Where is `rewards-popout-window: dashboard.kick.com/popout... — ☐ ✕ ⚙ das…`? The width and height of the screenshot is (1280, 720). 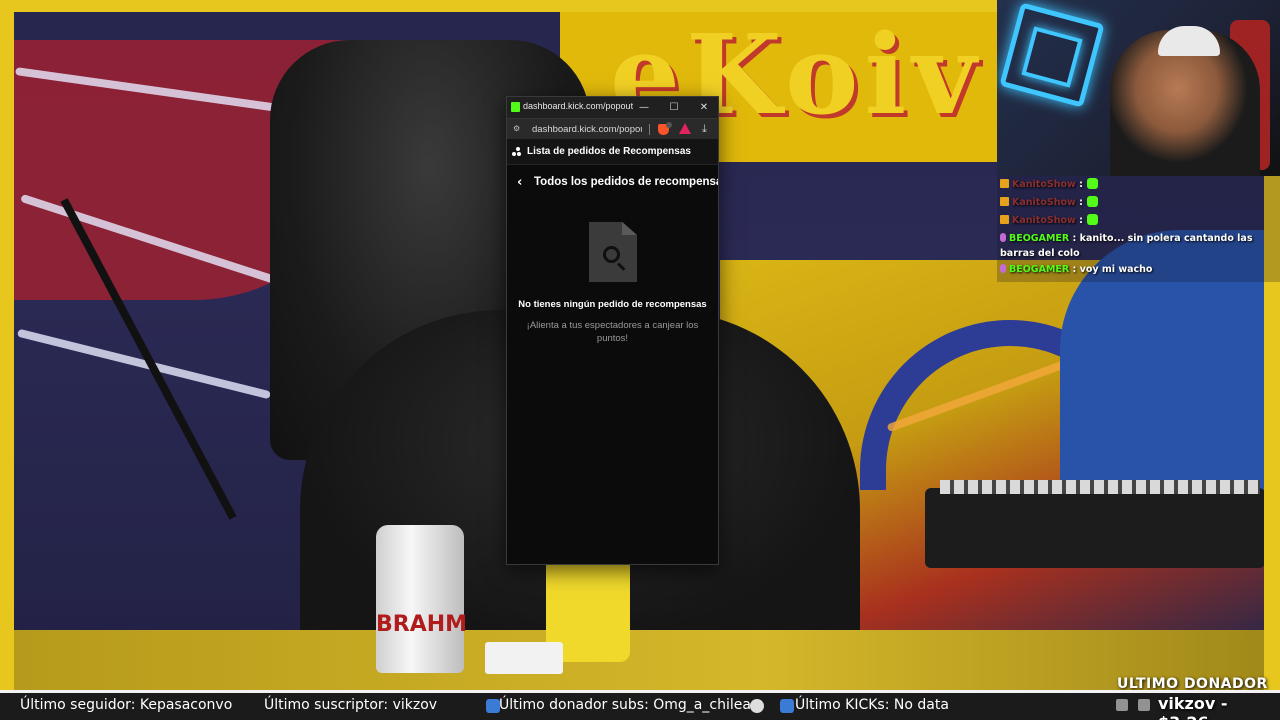
rewards-popout-window: dashboard.kick.com/popout... — ☐ ✕ ⚙ das… is located at coordinates (612, 330).